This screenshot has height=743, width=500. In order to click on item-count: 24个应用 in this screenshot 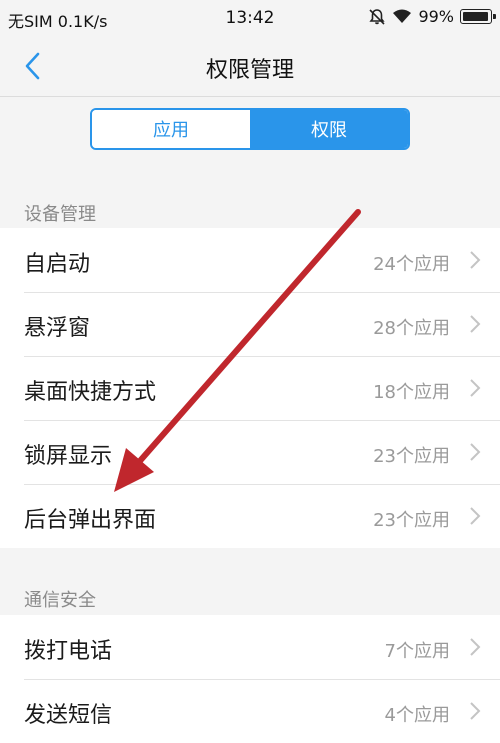, I will do `click(411, 264)`.